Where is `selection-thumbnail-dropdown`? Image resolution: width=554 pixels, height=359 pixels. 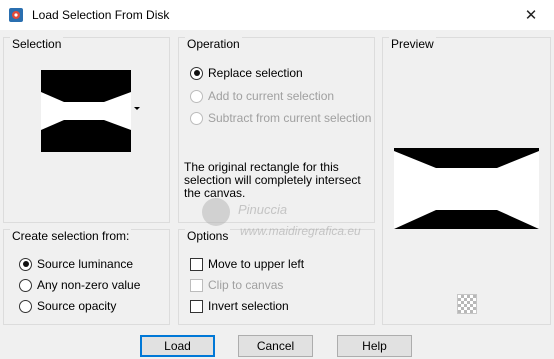 selection-thumbnail-dropdown is located at coordinates (86, 111).